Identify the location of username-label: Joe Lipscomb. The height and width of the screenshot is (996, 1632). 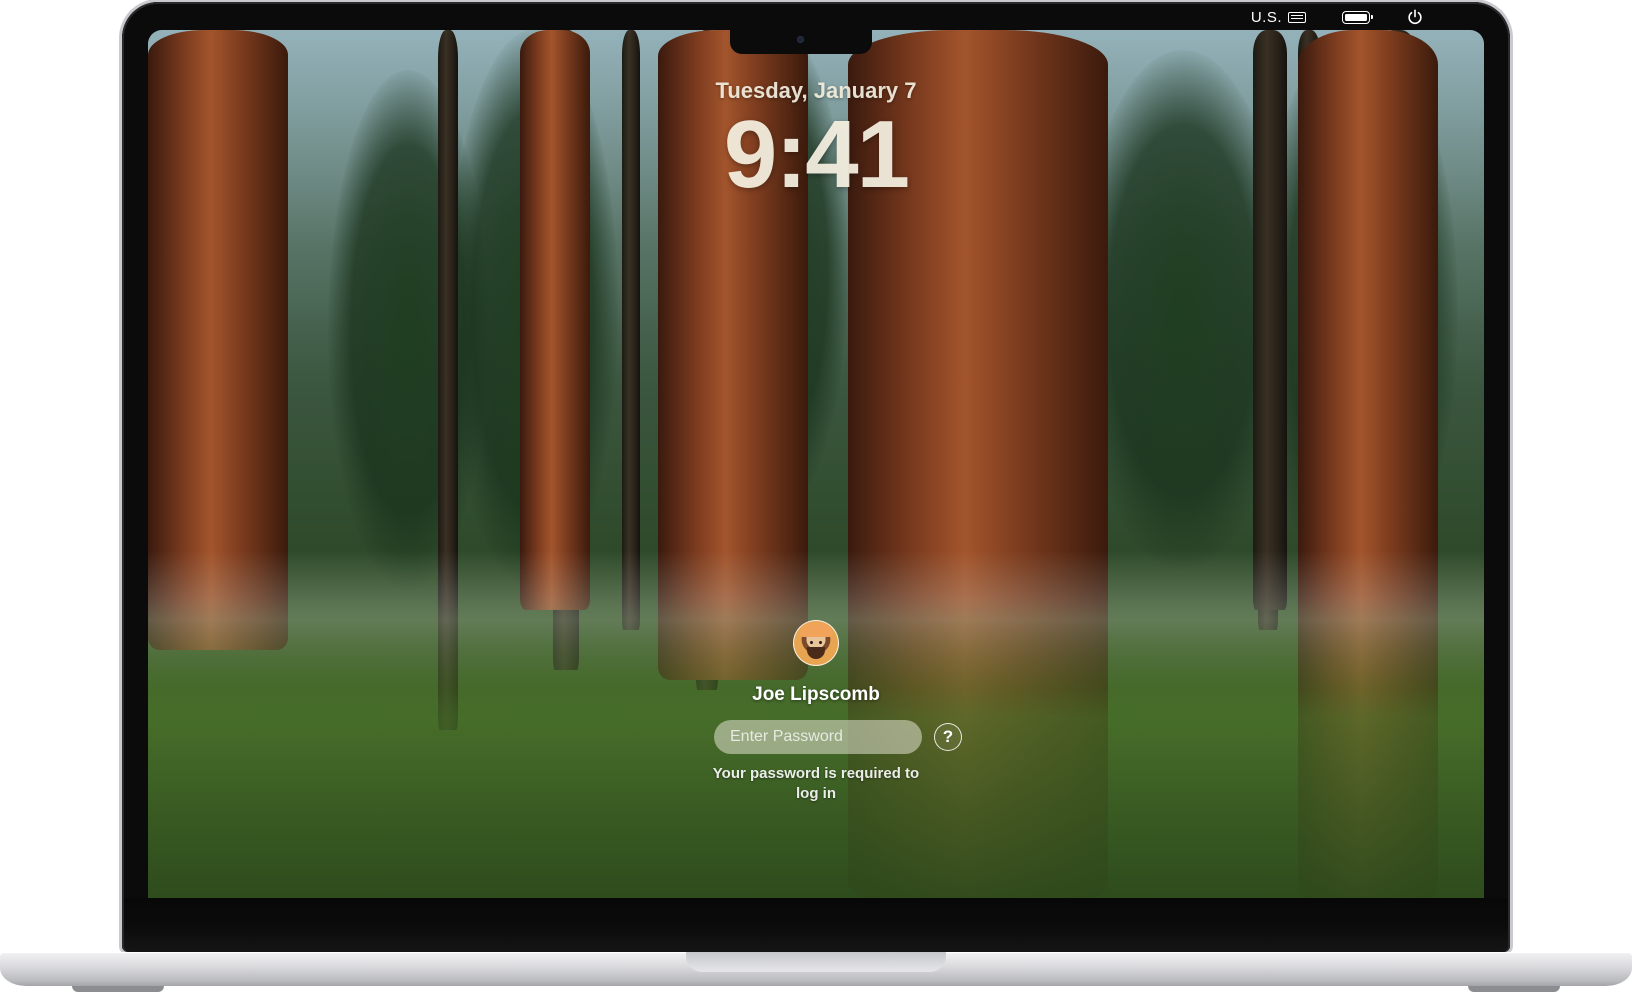
(816, 694).